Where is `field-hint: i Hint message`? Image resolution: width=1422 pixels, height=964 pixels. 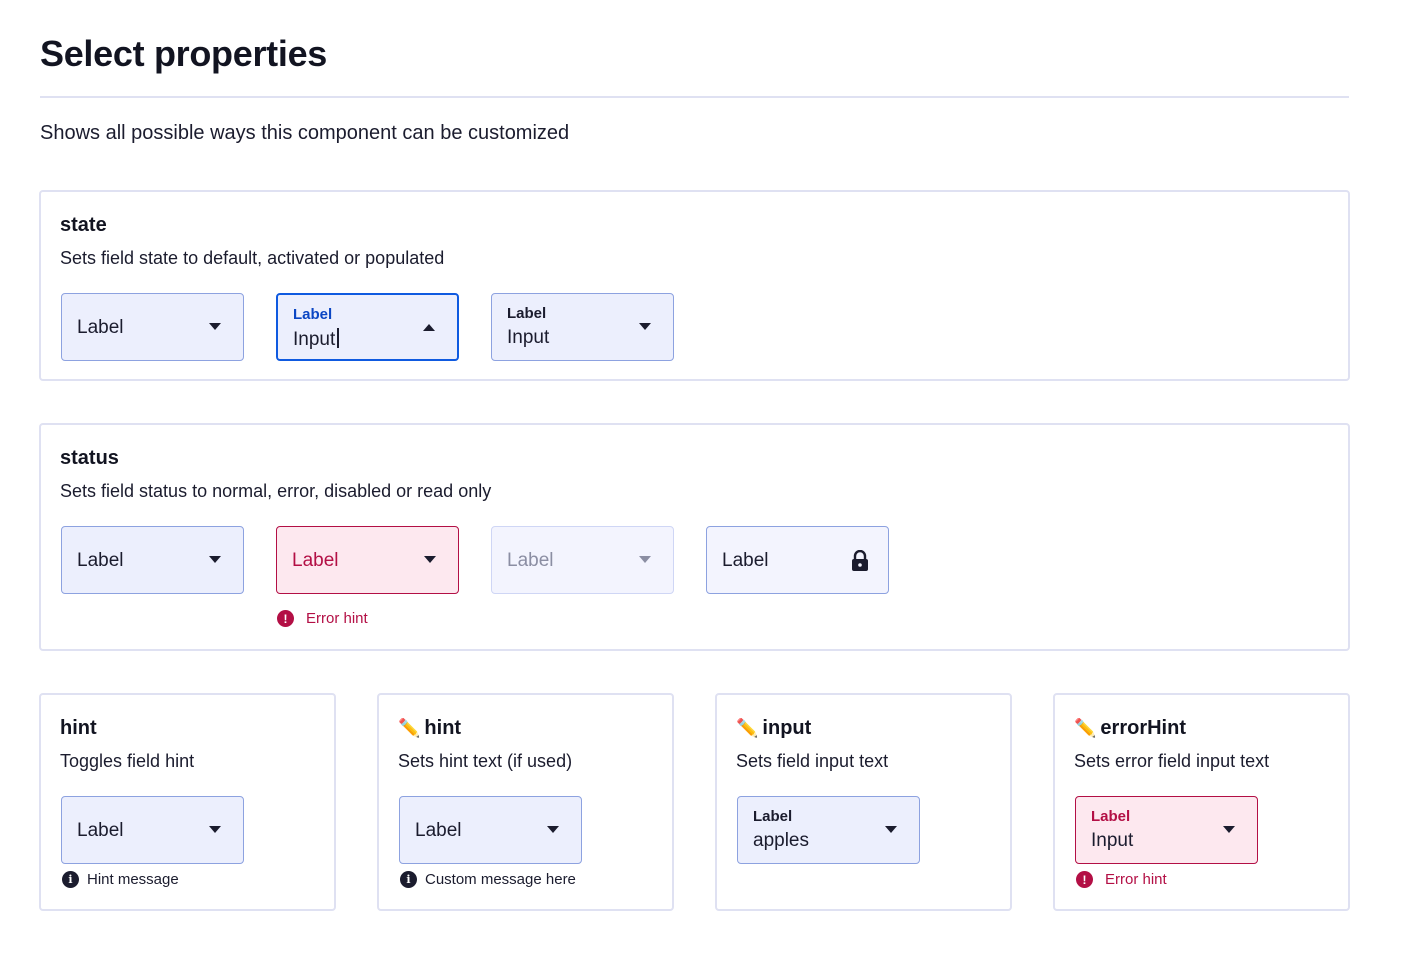
field-hint: i Hint message is located at coordinates (120, 879).